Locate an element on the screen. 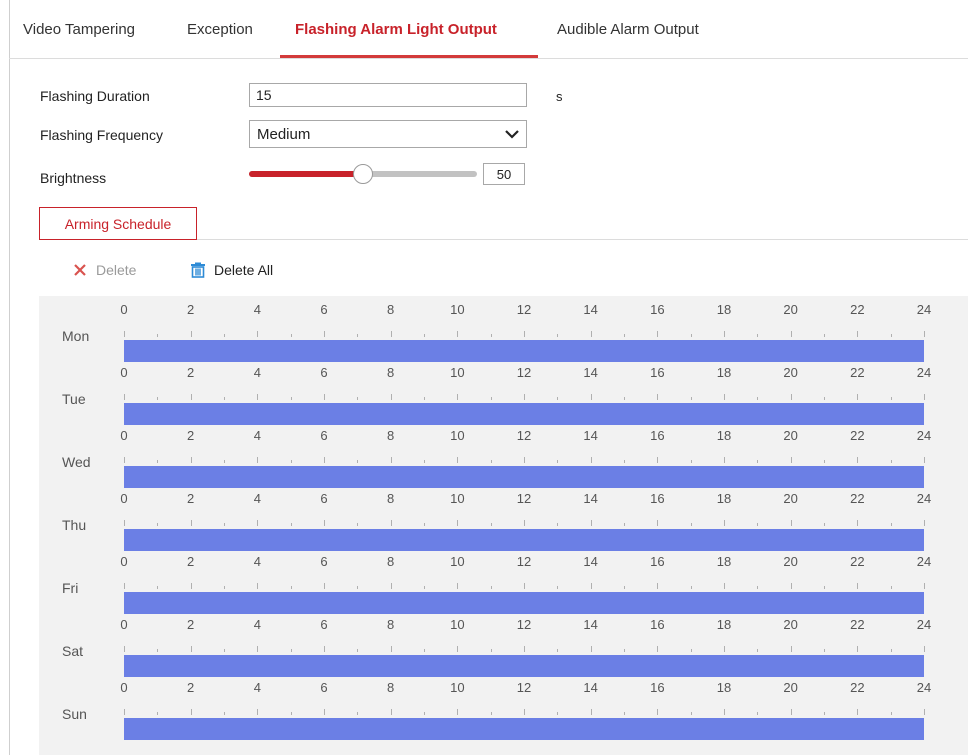 The width and height of the screenshot is (968, 755). brightness-slider-handle is located at coordinates (363, 174).